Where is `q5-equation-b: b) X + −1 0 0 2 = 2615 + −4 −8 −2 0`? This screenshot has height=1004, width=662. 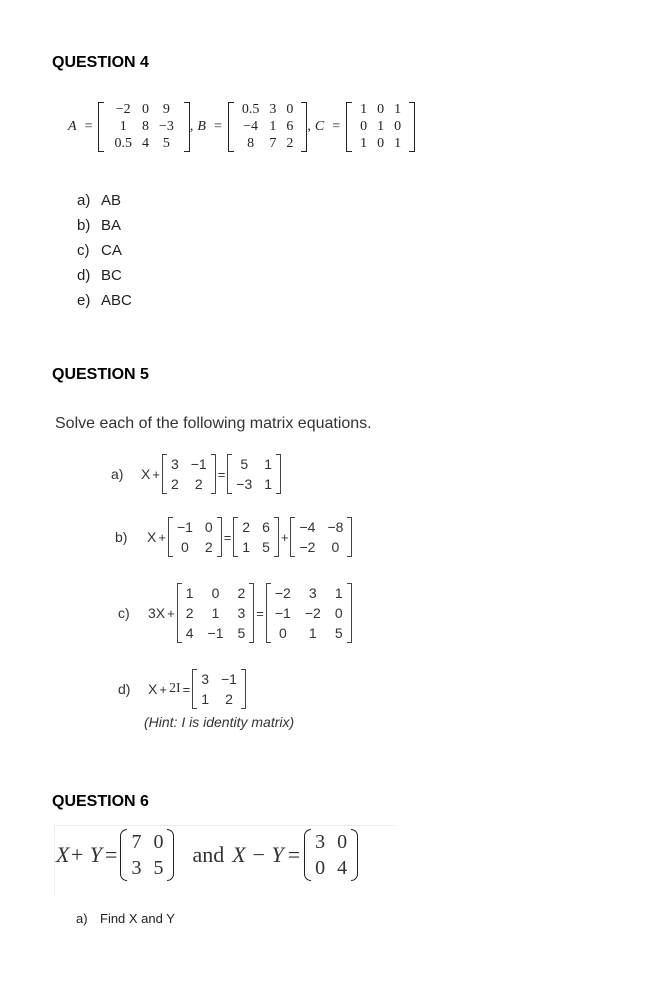
q5-equation-b: b) X + −1 0 0 2 = 2615 + −4 −8 −2 0 is located at coordinates (234, 537).